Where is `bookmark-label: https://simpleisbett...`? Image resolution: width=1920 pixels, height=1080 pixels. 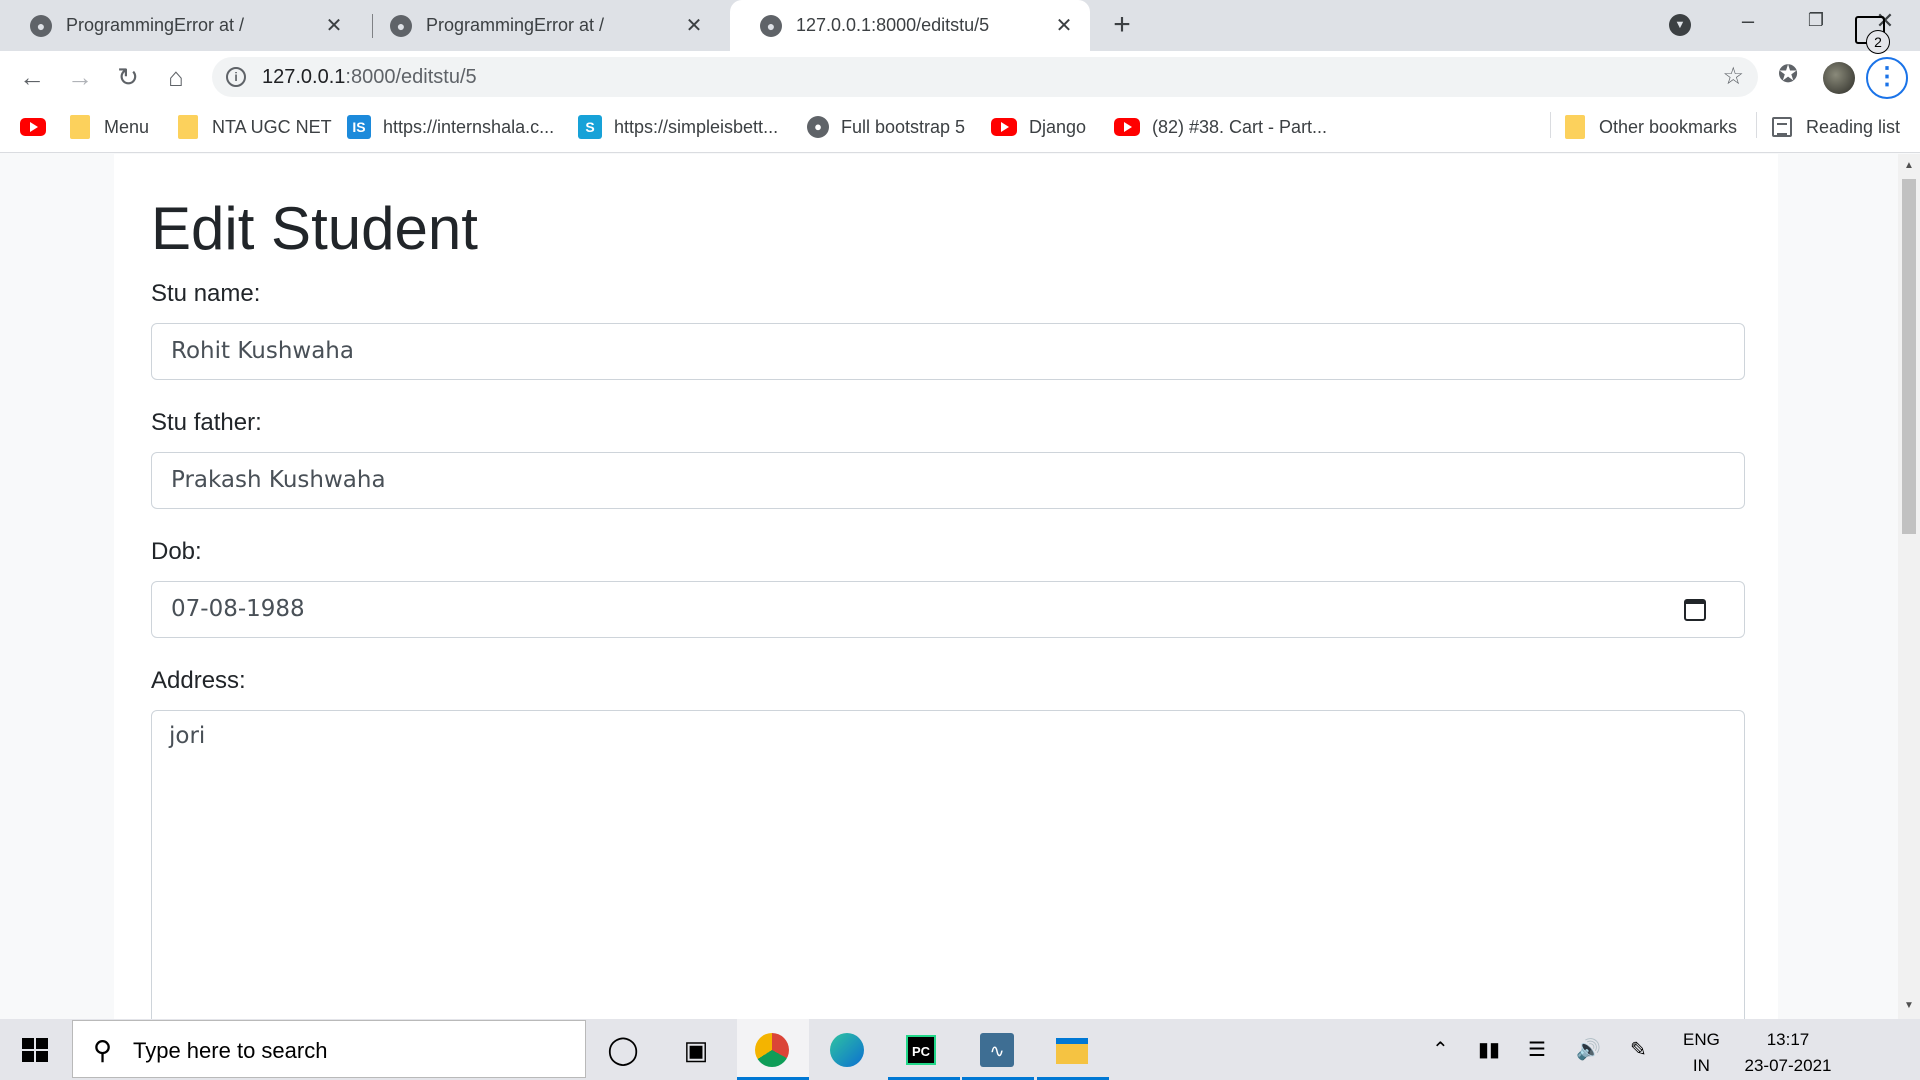 bookmark-label: https://simpleisbett... is located at coordinates (696, 126).